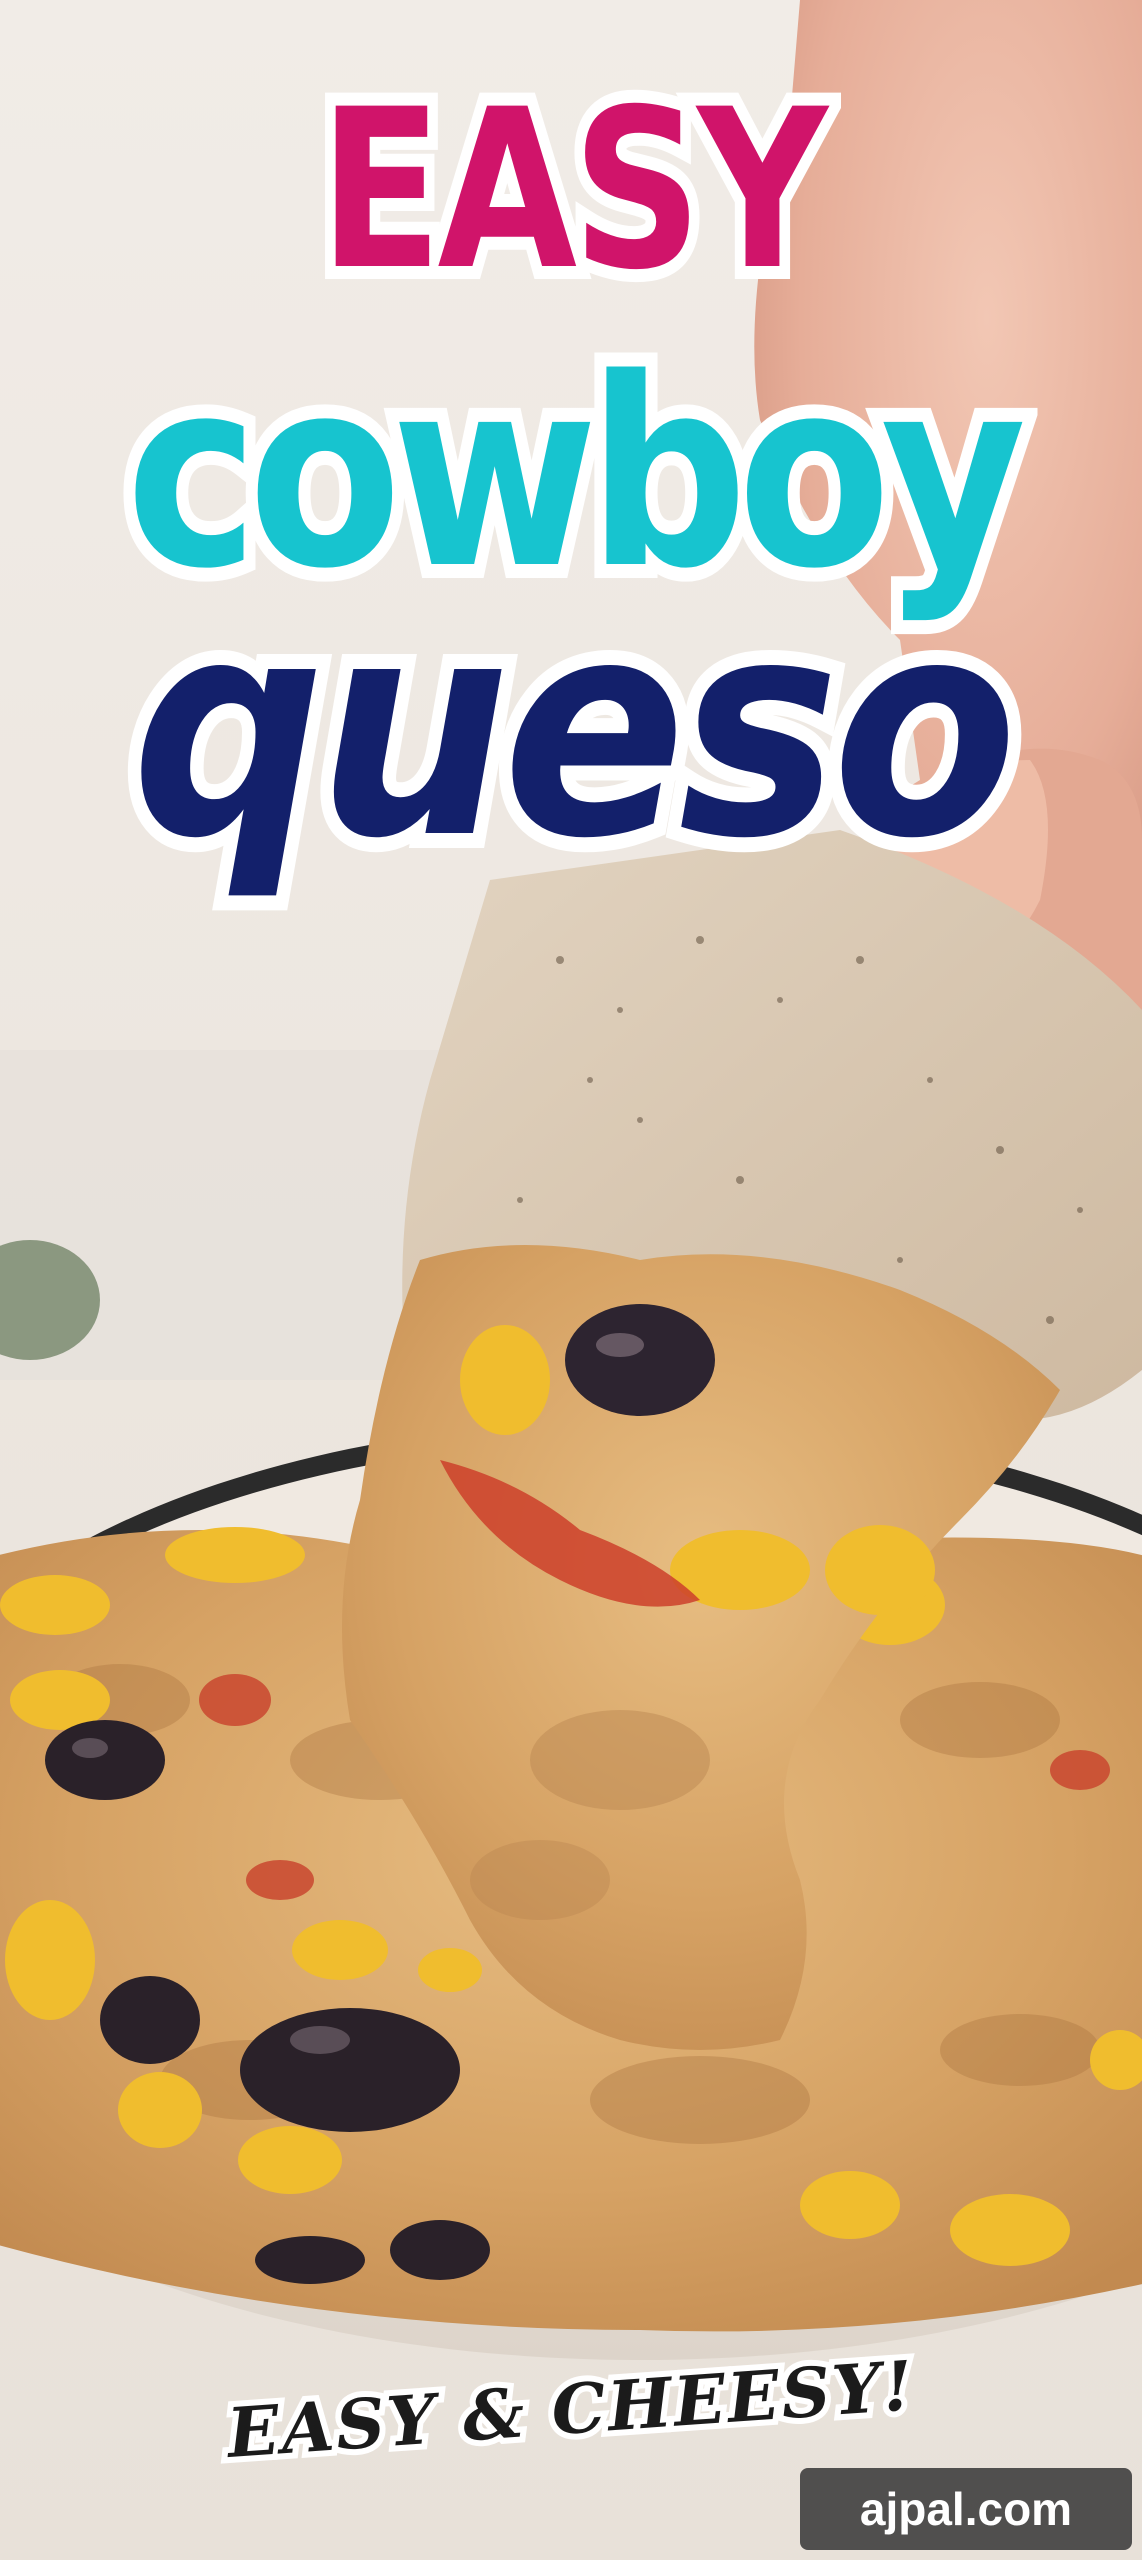  What do you see at coordinates (573, 190) in the screenshot?
I see `title-line-easy: EASY` at bounding box center [573, 190].